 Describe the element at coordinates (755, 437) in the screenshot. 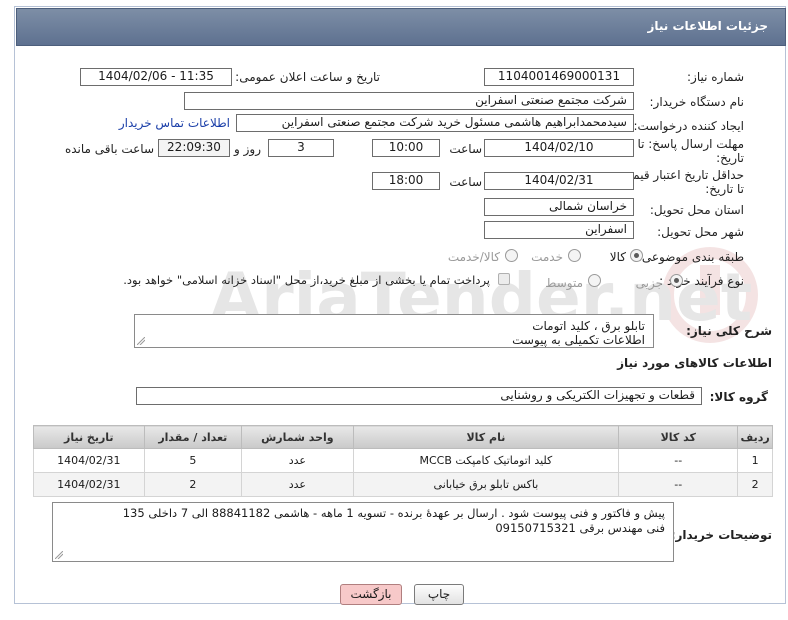

I see `col-header-row: ردیف` at that location.